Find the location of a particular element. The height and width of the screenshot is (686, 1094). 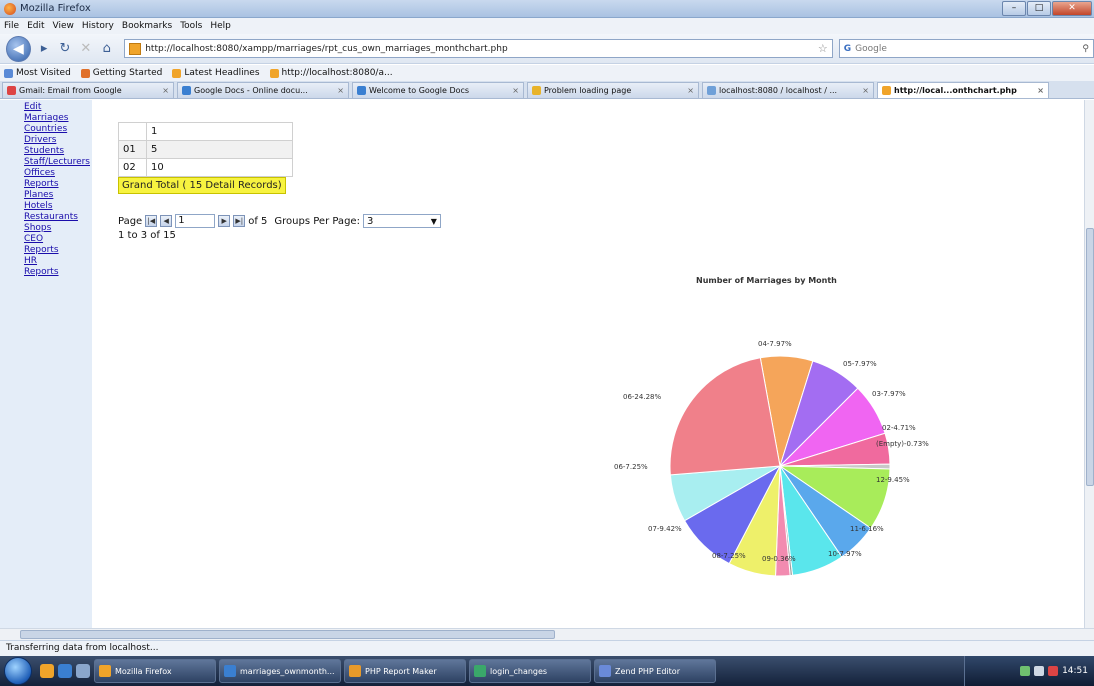

system-tray: 14:51 is located at coordinates (1029, 671).